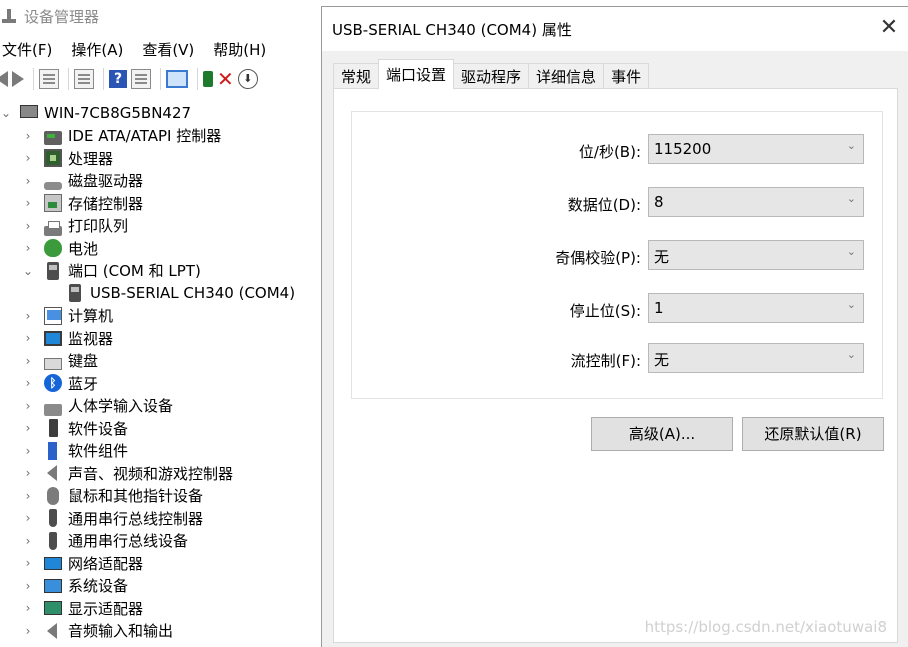 The width and height of the screenshot is (908, 647). What do you see at coordinates (97, 49) in the screenshot?
I see `menu-action: 操作(A)` at bounding box center [97, 49].